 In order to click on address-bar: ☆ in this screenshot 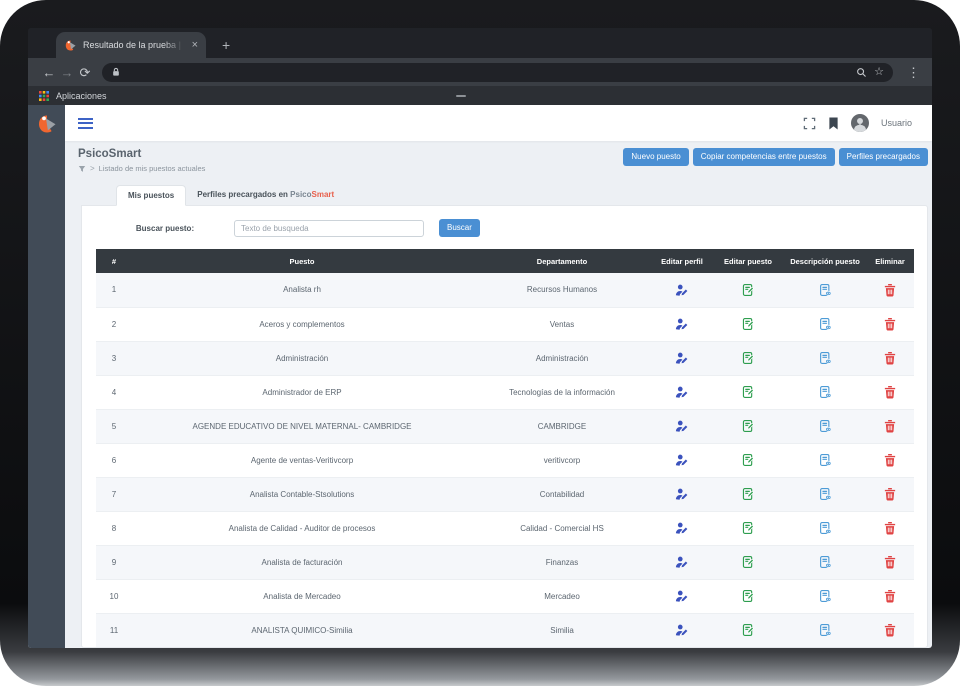, I will do `click(497, 72)`.